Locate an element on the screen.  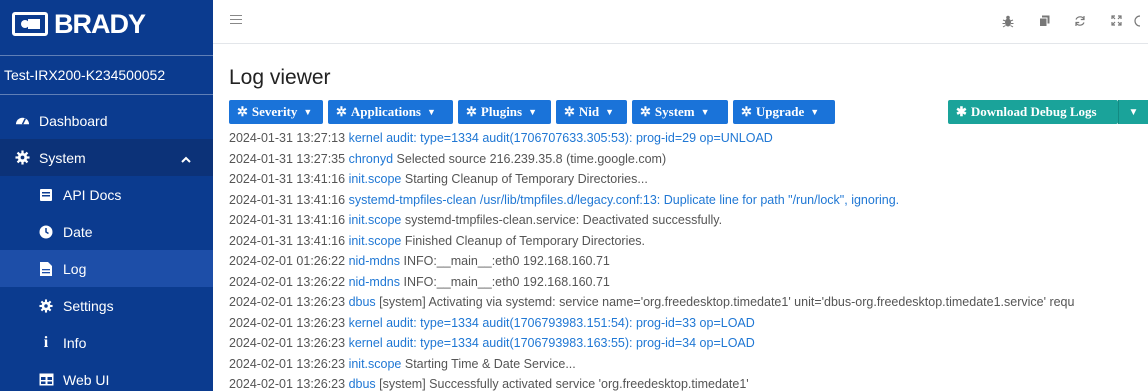
download-options-dropdown: ▼ is located at coordinates (1133, 112).